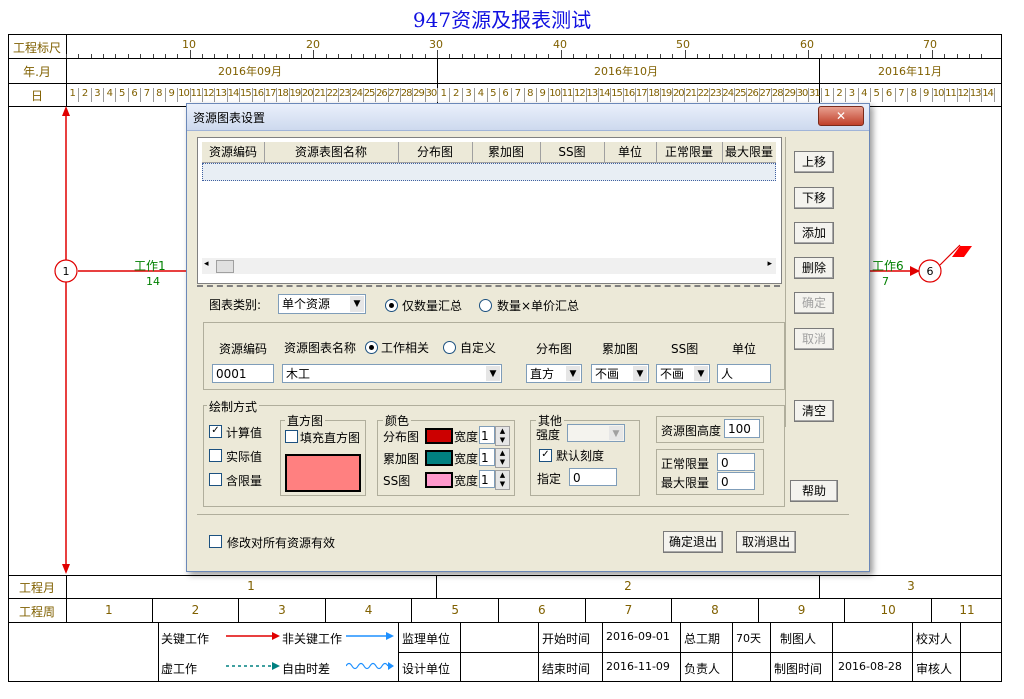 The width and height of the screenshot is (1024, 699). I want to click on default-scale-checkbox: ✓, so click(545, 455).